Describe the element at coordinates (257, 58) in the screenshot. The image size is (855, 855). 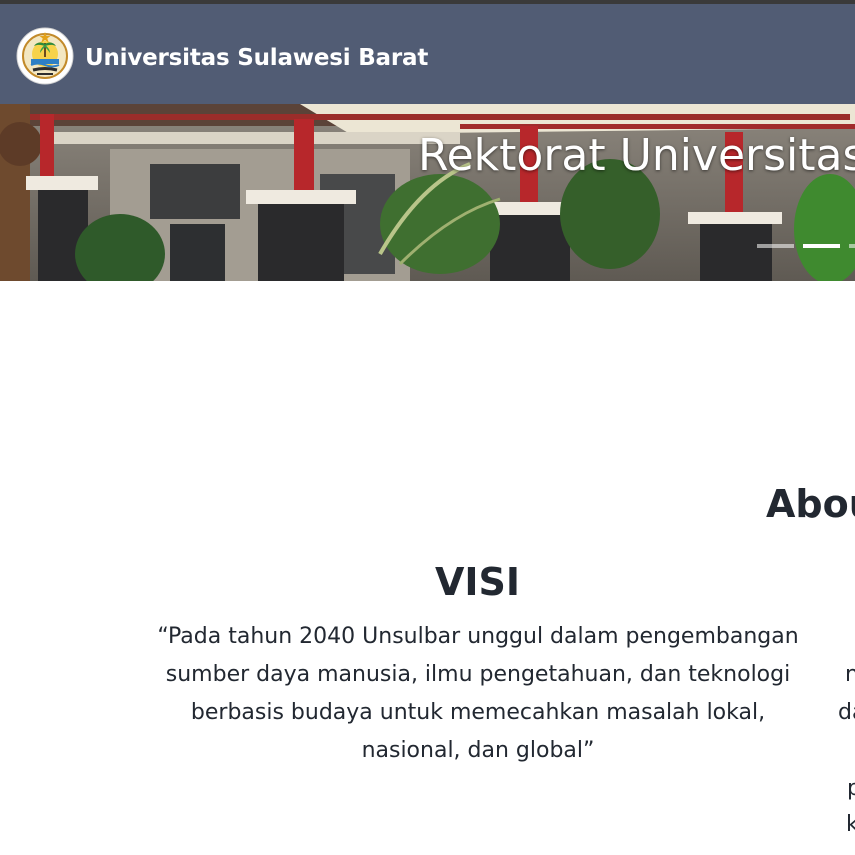
I see `brand-name: Universitas Sulawesi Barat` at that location.